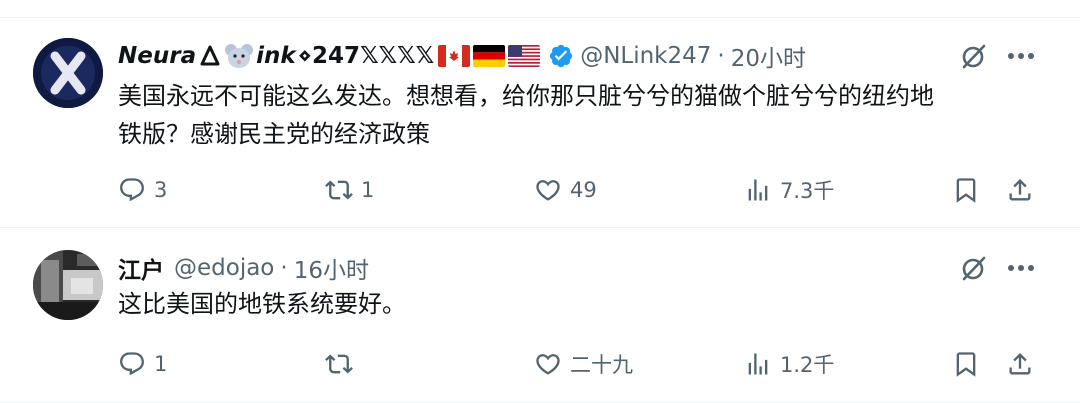 The height and width of the screenshot is (403, 1080). I want to click on repost-count: 1, so click(368, 190).